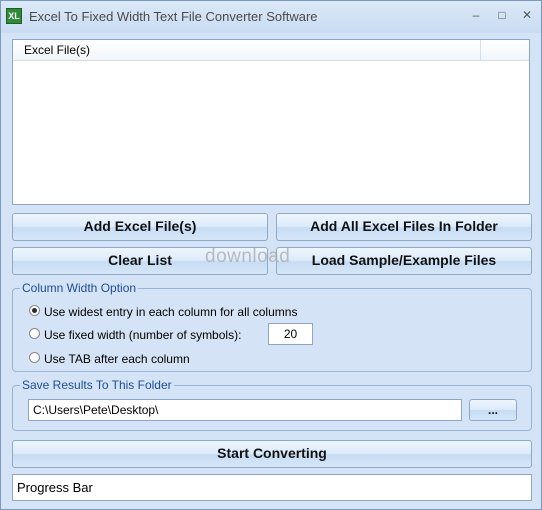  What do you see at coordinates (404, 227) in the screenshot?
I see `add-all-excel-files-in-folder-button: Add All Excel Files In Folder` at bounding box center [404, 227].